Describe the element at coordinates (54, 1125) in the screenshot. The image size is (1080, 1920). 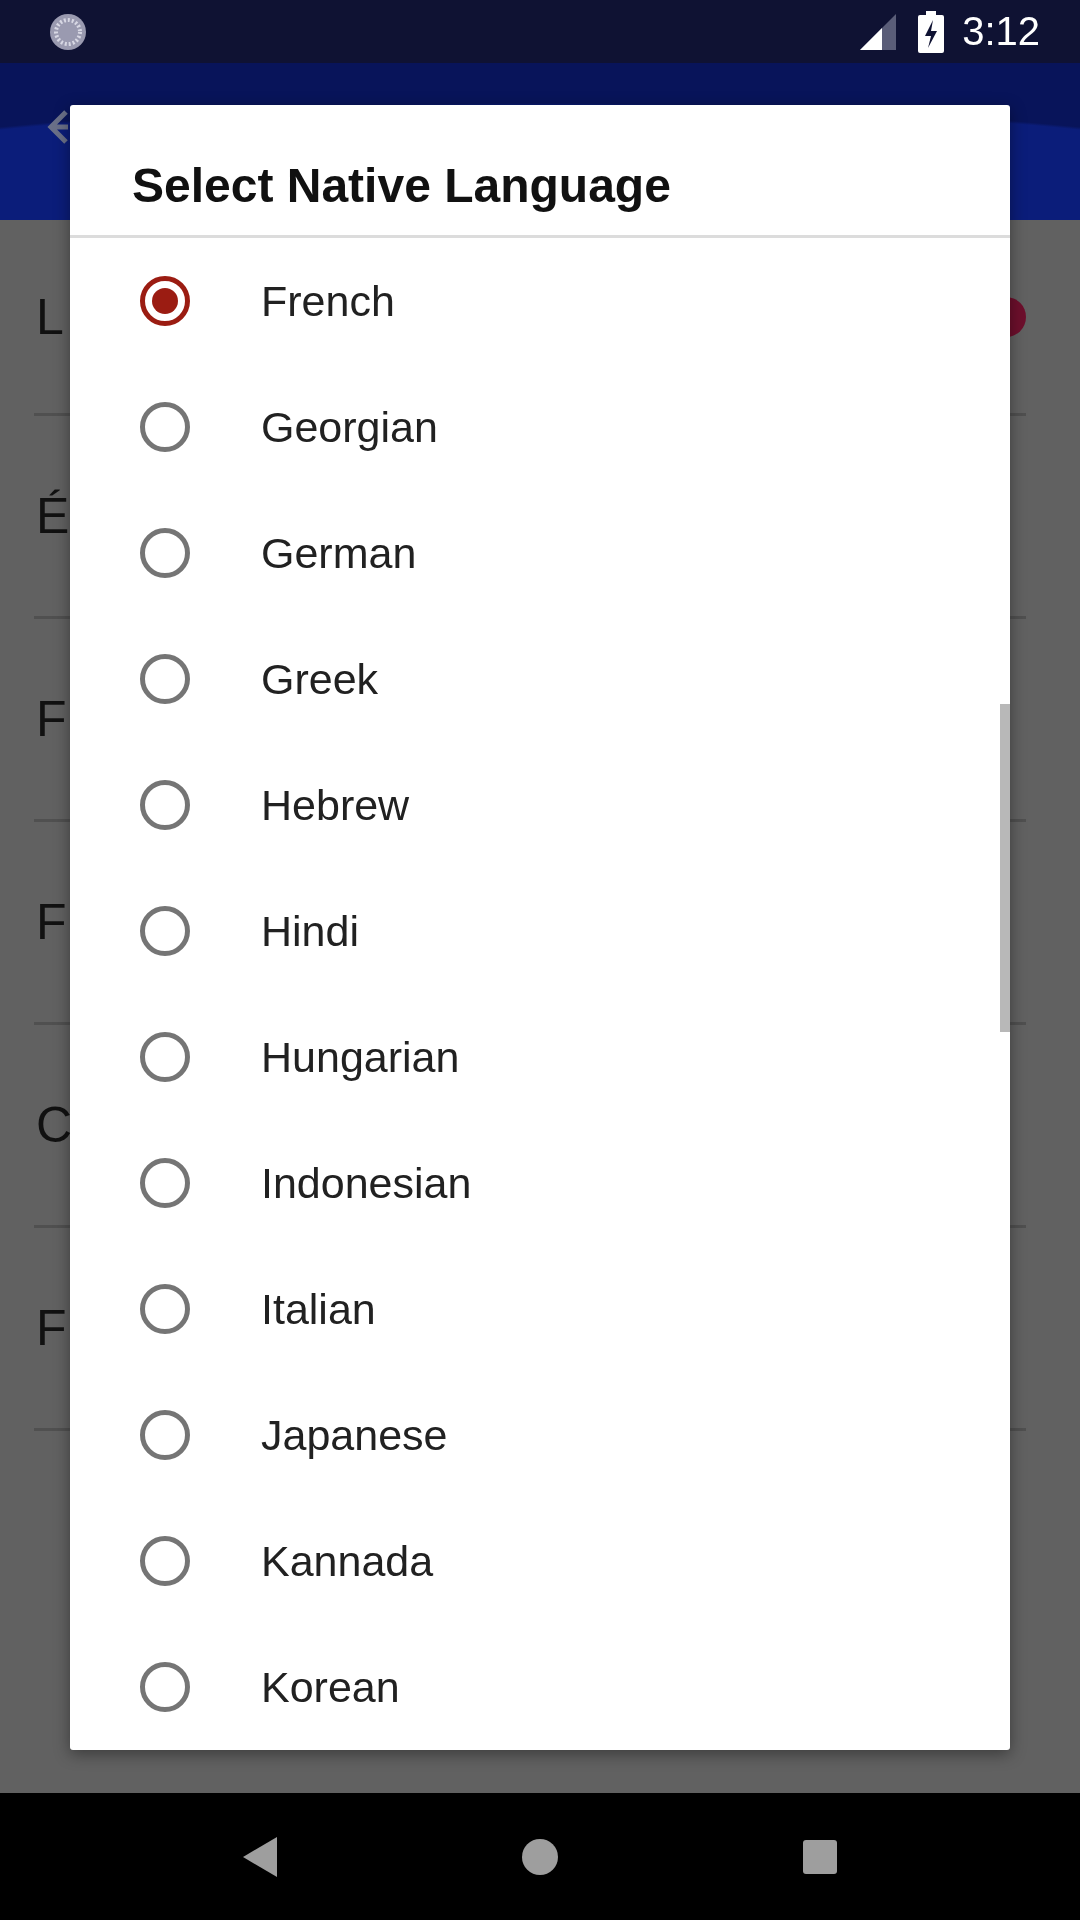
I see `setting-label: C` at that location.